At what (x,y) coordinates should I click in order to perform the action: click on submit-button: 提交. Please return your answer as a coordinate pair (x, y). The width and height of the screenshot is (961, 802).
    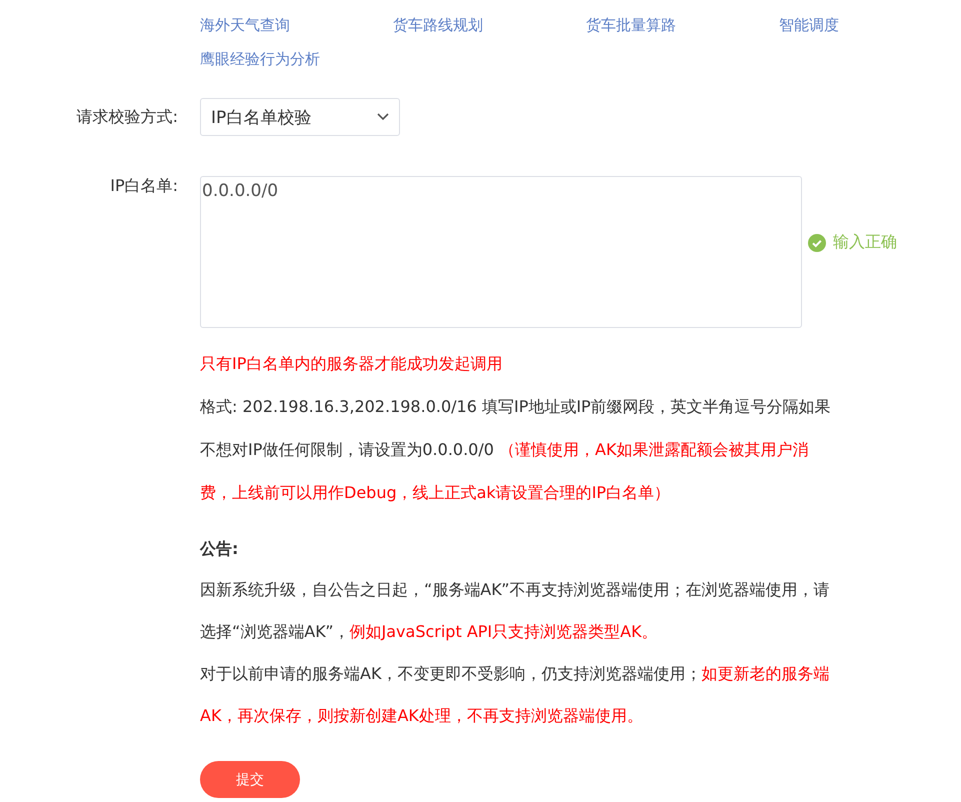
    Looking at the image, I should click on (250, 779).